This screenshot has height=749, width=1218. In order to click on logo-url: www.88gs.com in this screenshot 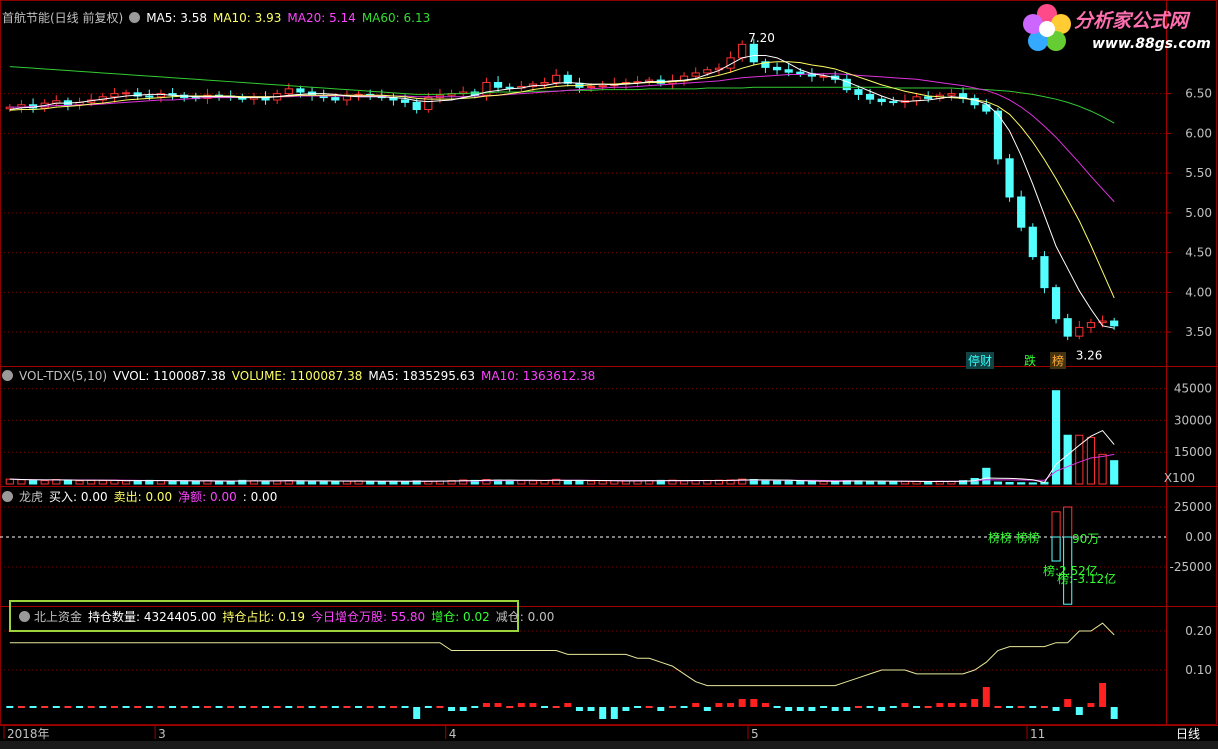, I will do `click(1151, 44)`.